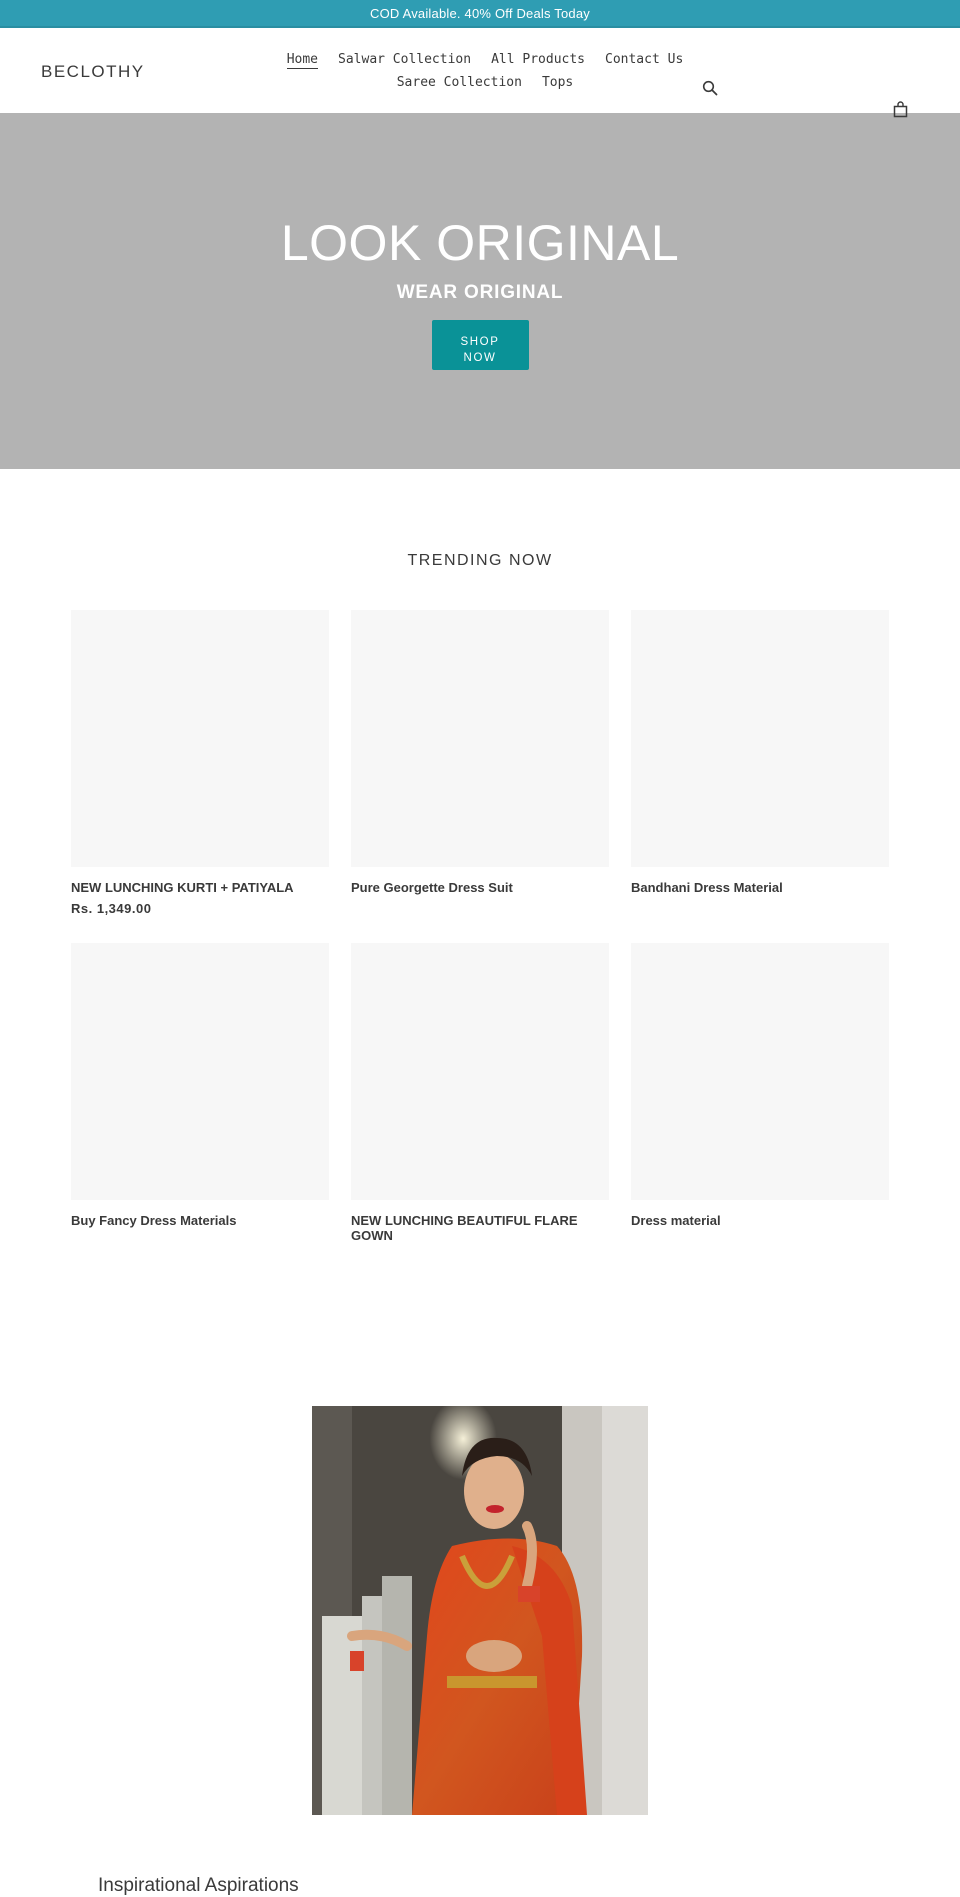  I want to click on product-card: Dress material, so click(760, 1099).